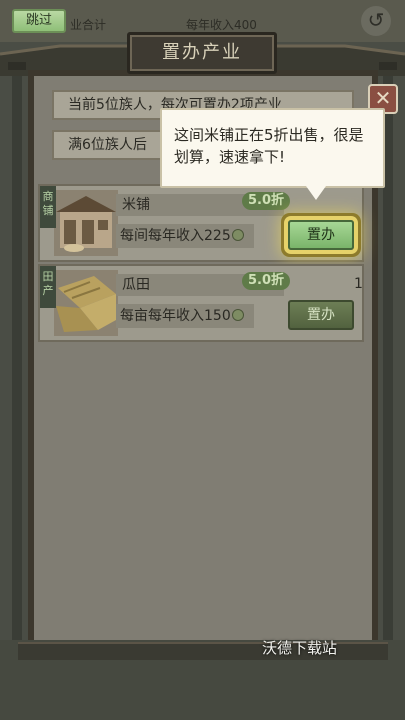 This screenshot has height=720, width=405. I want to click on left-pillar, so click(17, 371).